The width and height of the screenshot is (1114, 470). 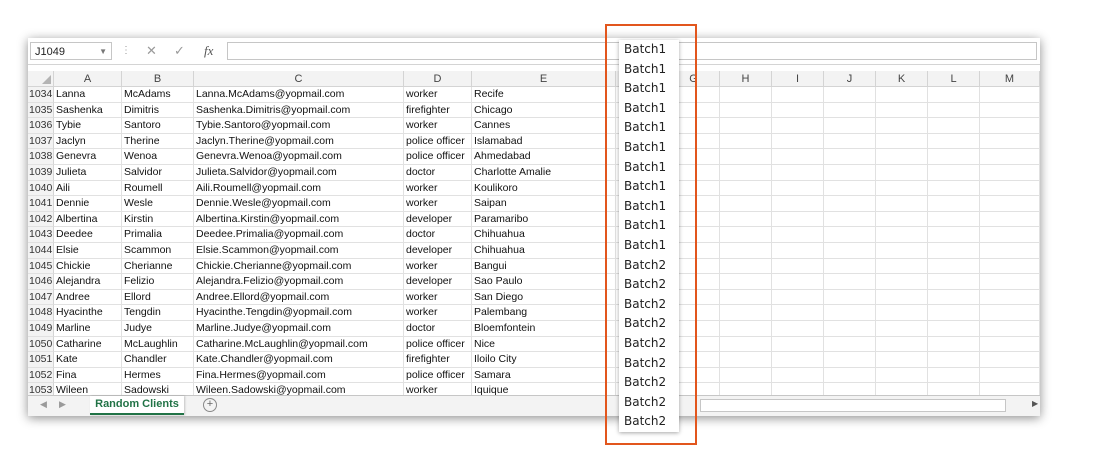 I want to click on cell-c: Elsie.Scammon@yopmail.com, so click(x=299, y=251).